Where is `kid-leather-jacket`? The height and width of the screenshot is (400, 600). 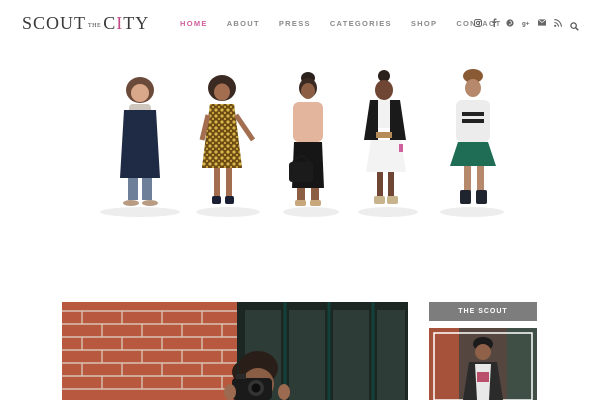 kid-leather-jacket is located at coordinates (385, 137).